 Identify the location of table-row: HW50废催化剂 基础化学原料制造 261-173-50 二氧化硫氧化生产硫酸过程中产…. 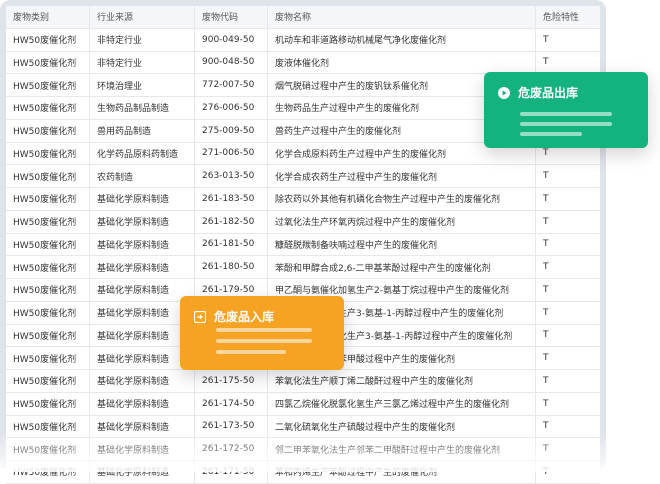
(303, 427).